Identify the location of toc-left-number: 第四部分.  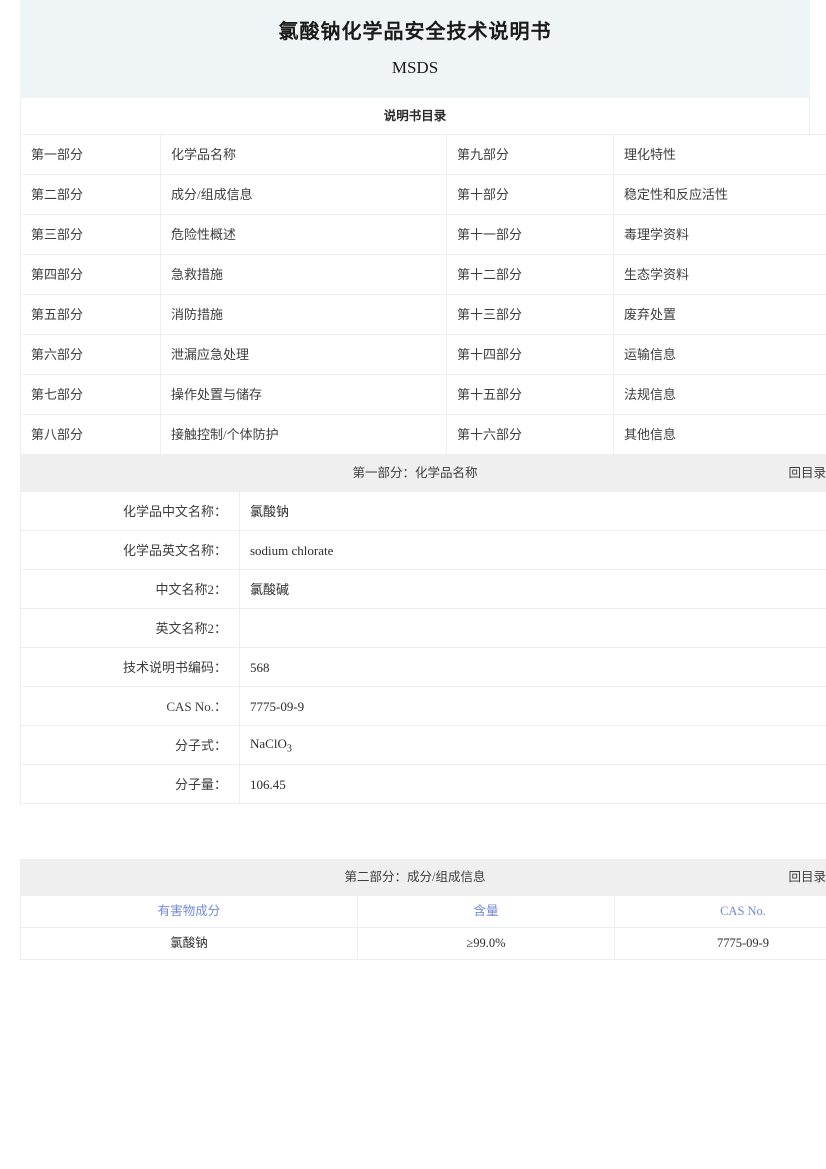
(90, 275).